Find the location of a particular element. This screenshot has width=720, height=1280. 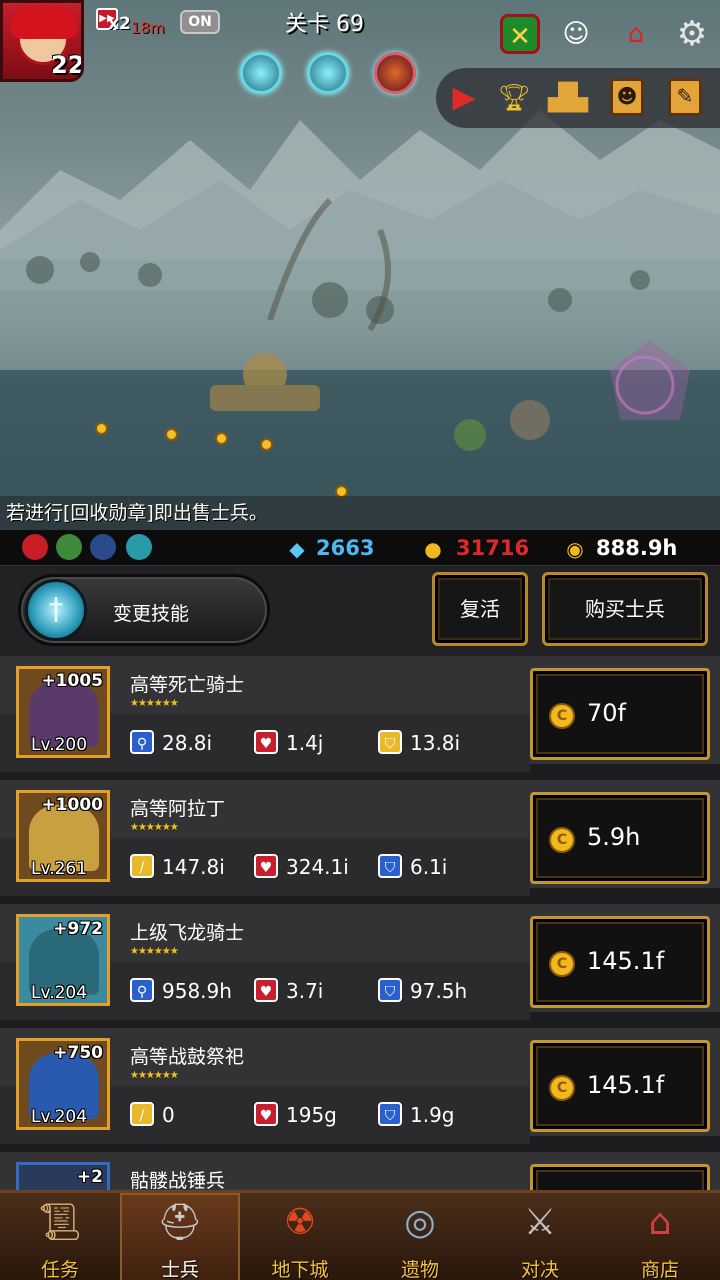

attack-stat: /0 is located at coordinates (152, 1115).